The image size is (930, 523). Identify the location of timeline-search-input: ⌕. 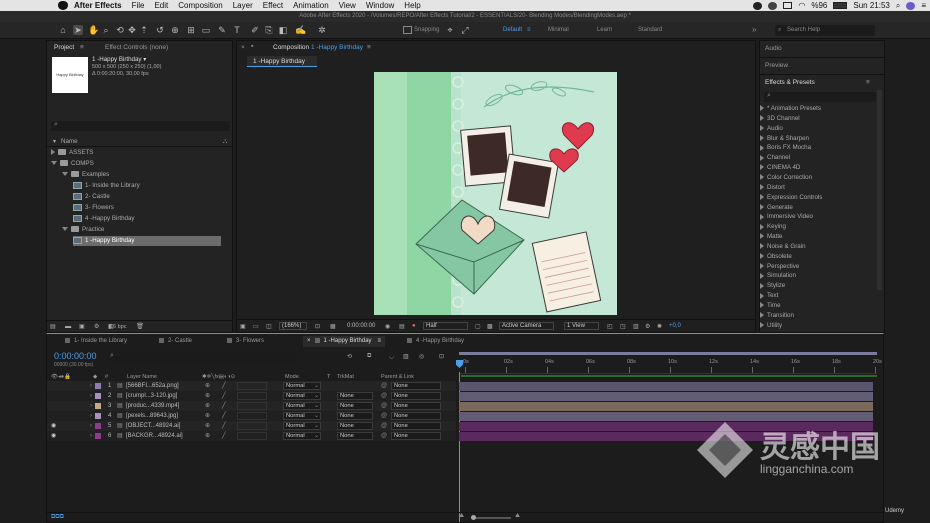
(202, 357).